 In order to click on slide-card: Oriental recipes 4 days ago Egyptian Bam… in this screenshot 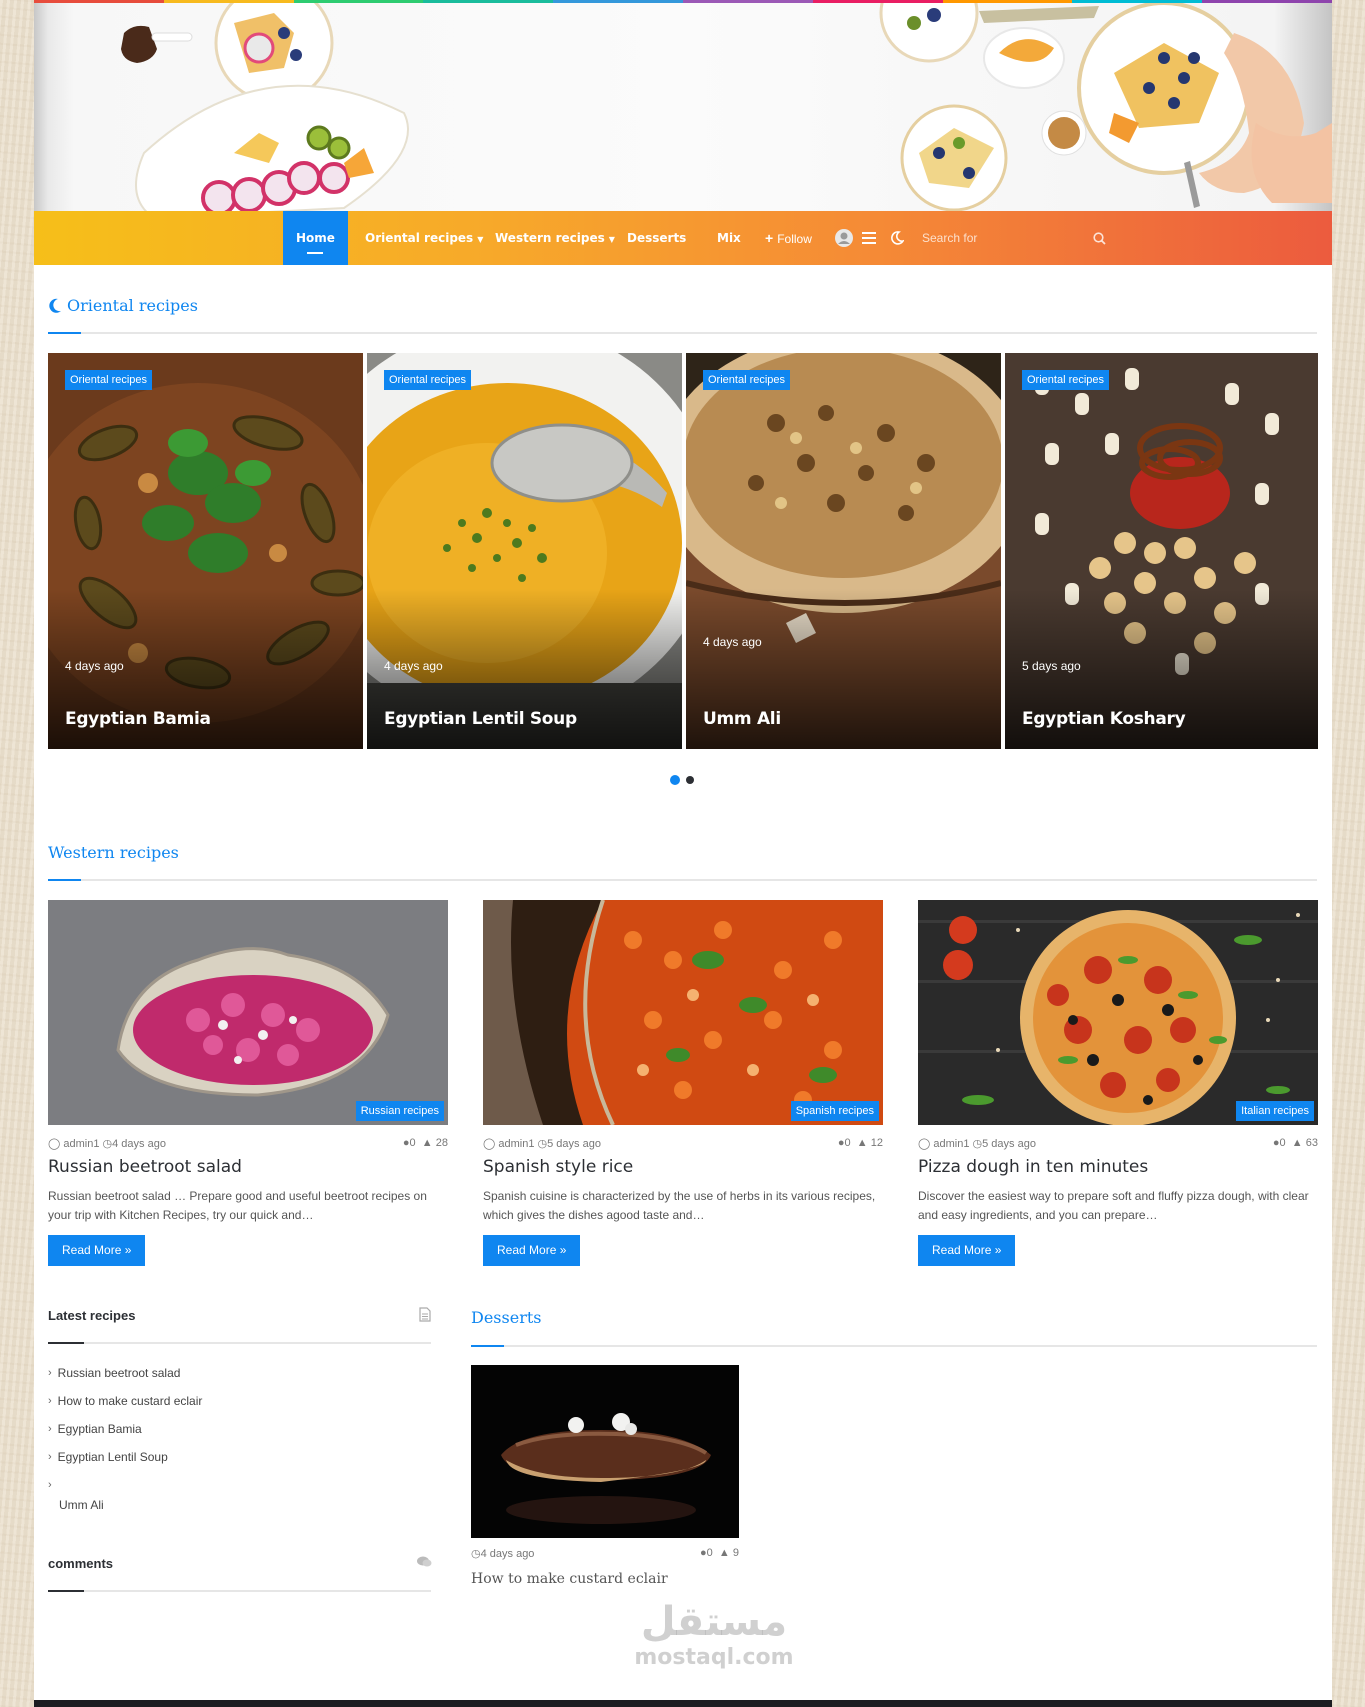, I will do `click(205, 551)`.